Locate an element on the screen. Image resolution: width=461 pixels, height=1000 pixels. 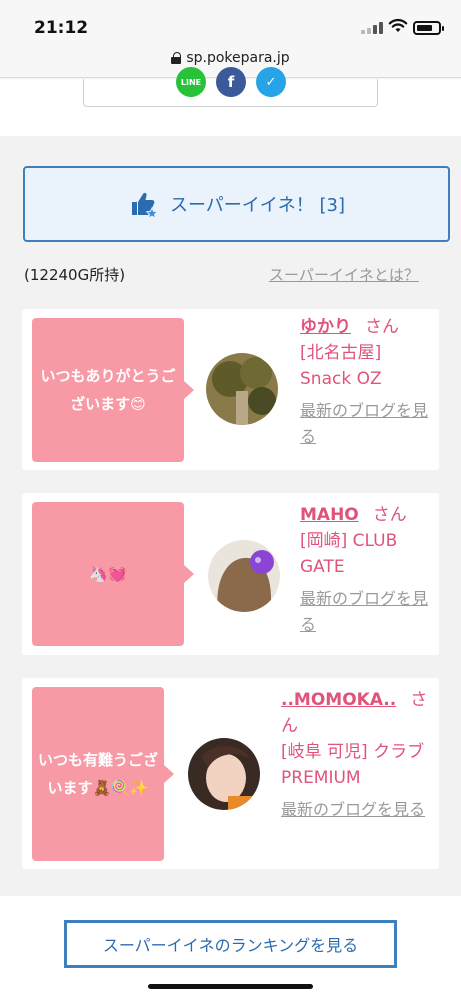
shop-name: [北名古屋] Snack OZ is located at coordinates (365, 366).